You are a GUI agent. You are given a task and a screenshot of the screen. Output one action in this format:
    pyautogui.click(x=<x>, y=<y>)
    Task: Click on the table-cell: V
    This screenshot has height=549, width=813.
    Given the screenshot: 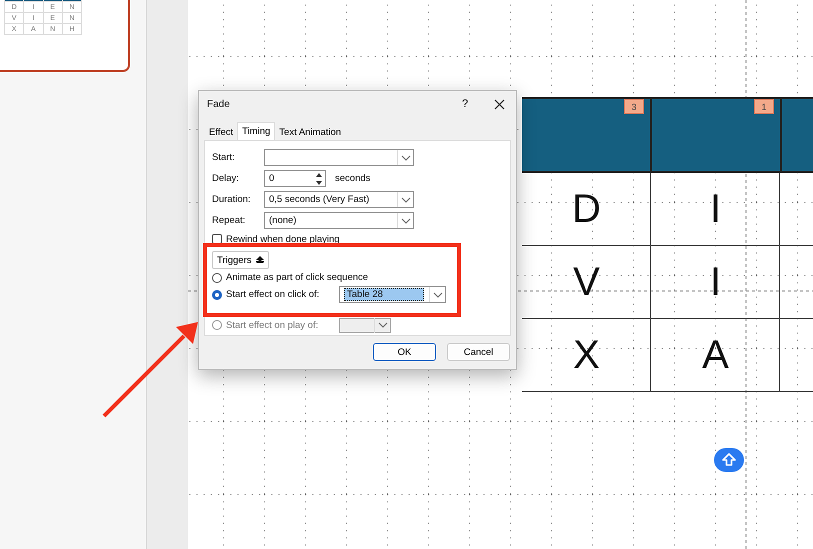 What is the action you would take?
    pyautogui.click(x=586, y=282)
    